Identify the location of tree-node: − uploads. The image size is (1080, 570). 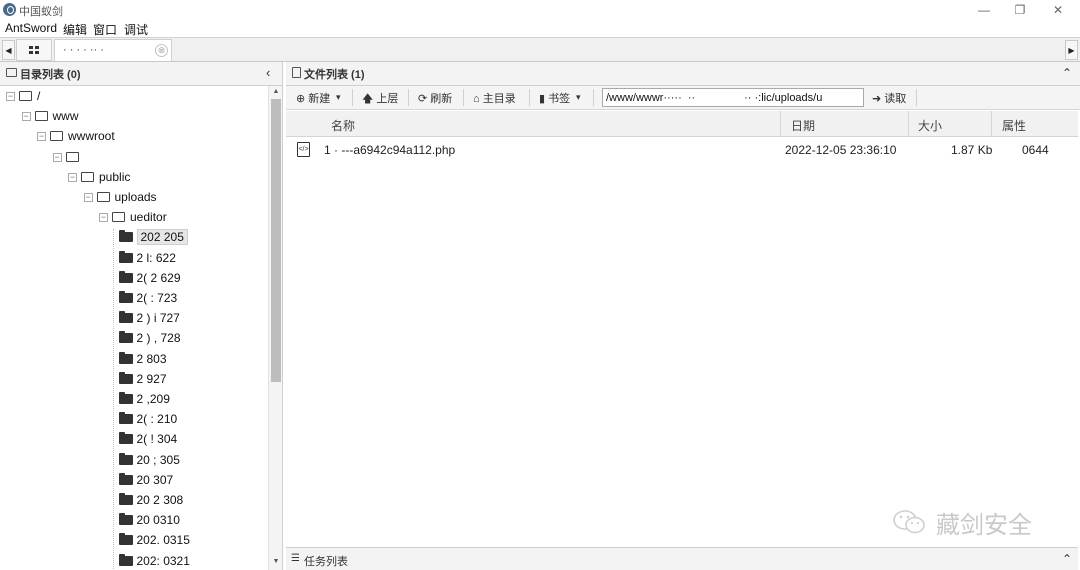
(134, 198).